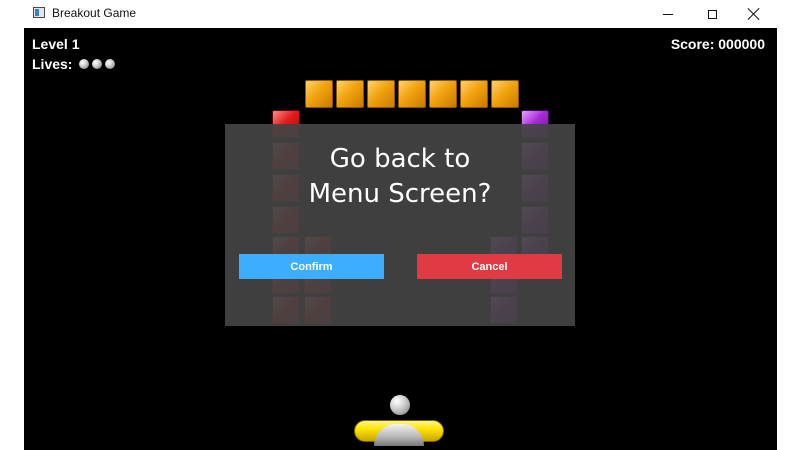 This screenshot has width=800, height=450. I want to click on lives-balls, so click(96, 64).